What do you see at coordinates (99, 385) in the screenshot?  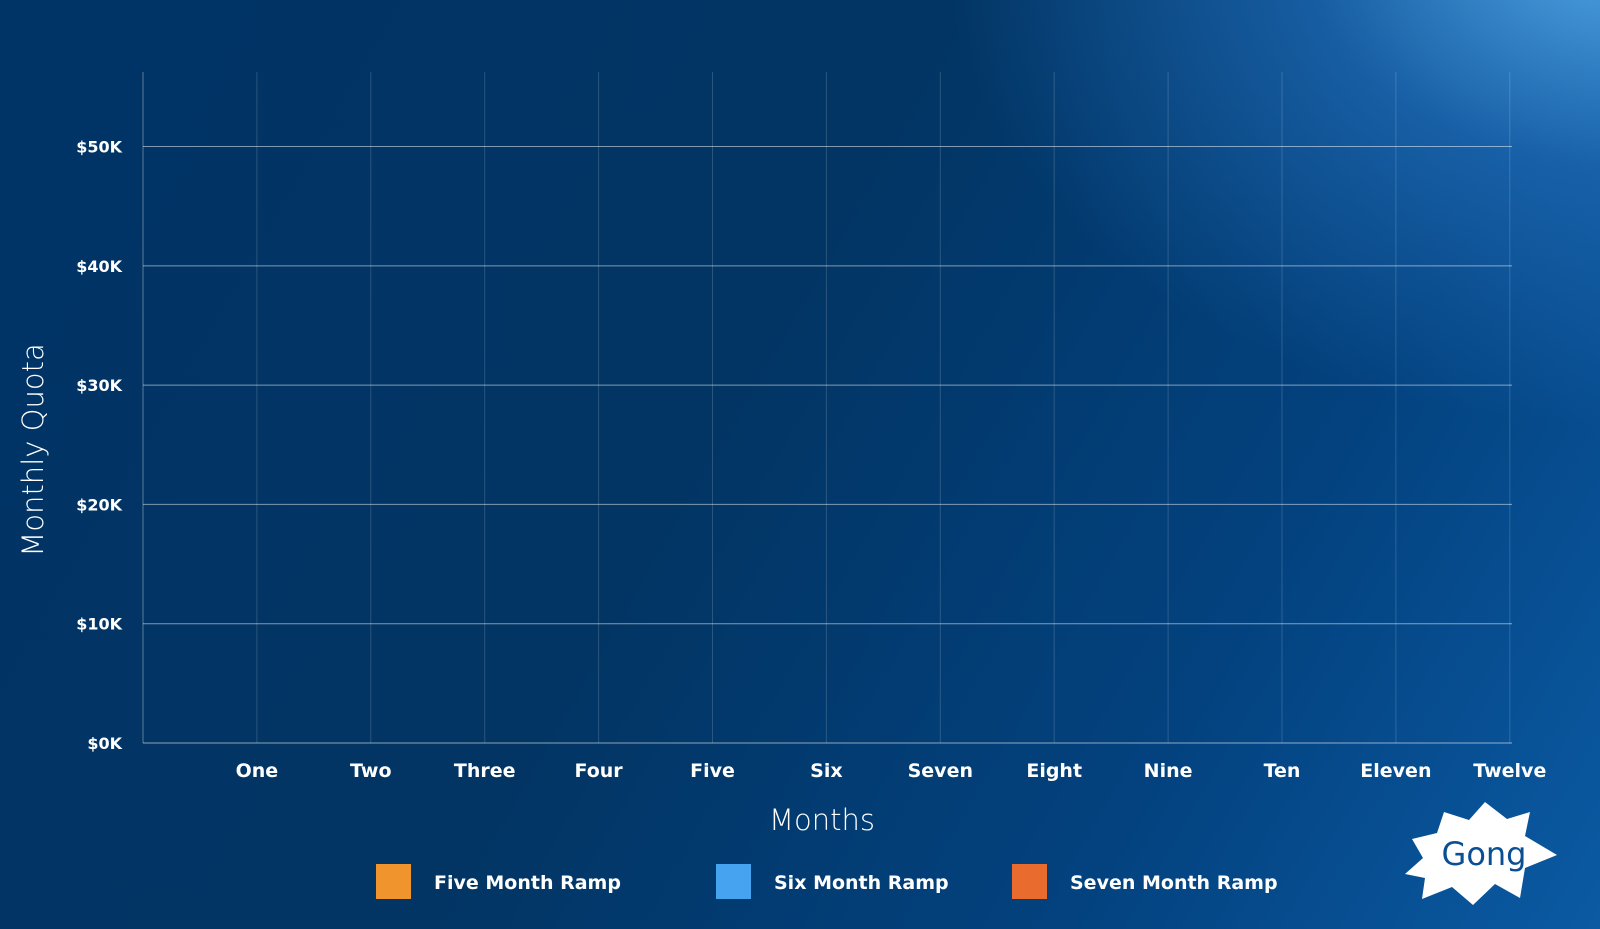 I see `y-tick-label: $30K` at bounding box center [99, 385].